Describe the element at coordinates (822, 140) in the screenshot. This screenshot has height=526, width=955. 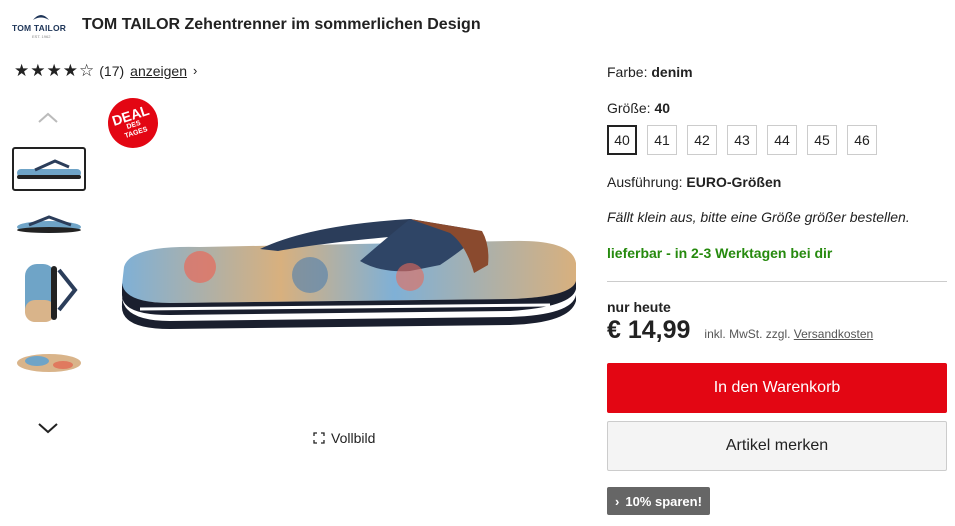
I see `size-option-45: 45` at that location.